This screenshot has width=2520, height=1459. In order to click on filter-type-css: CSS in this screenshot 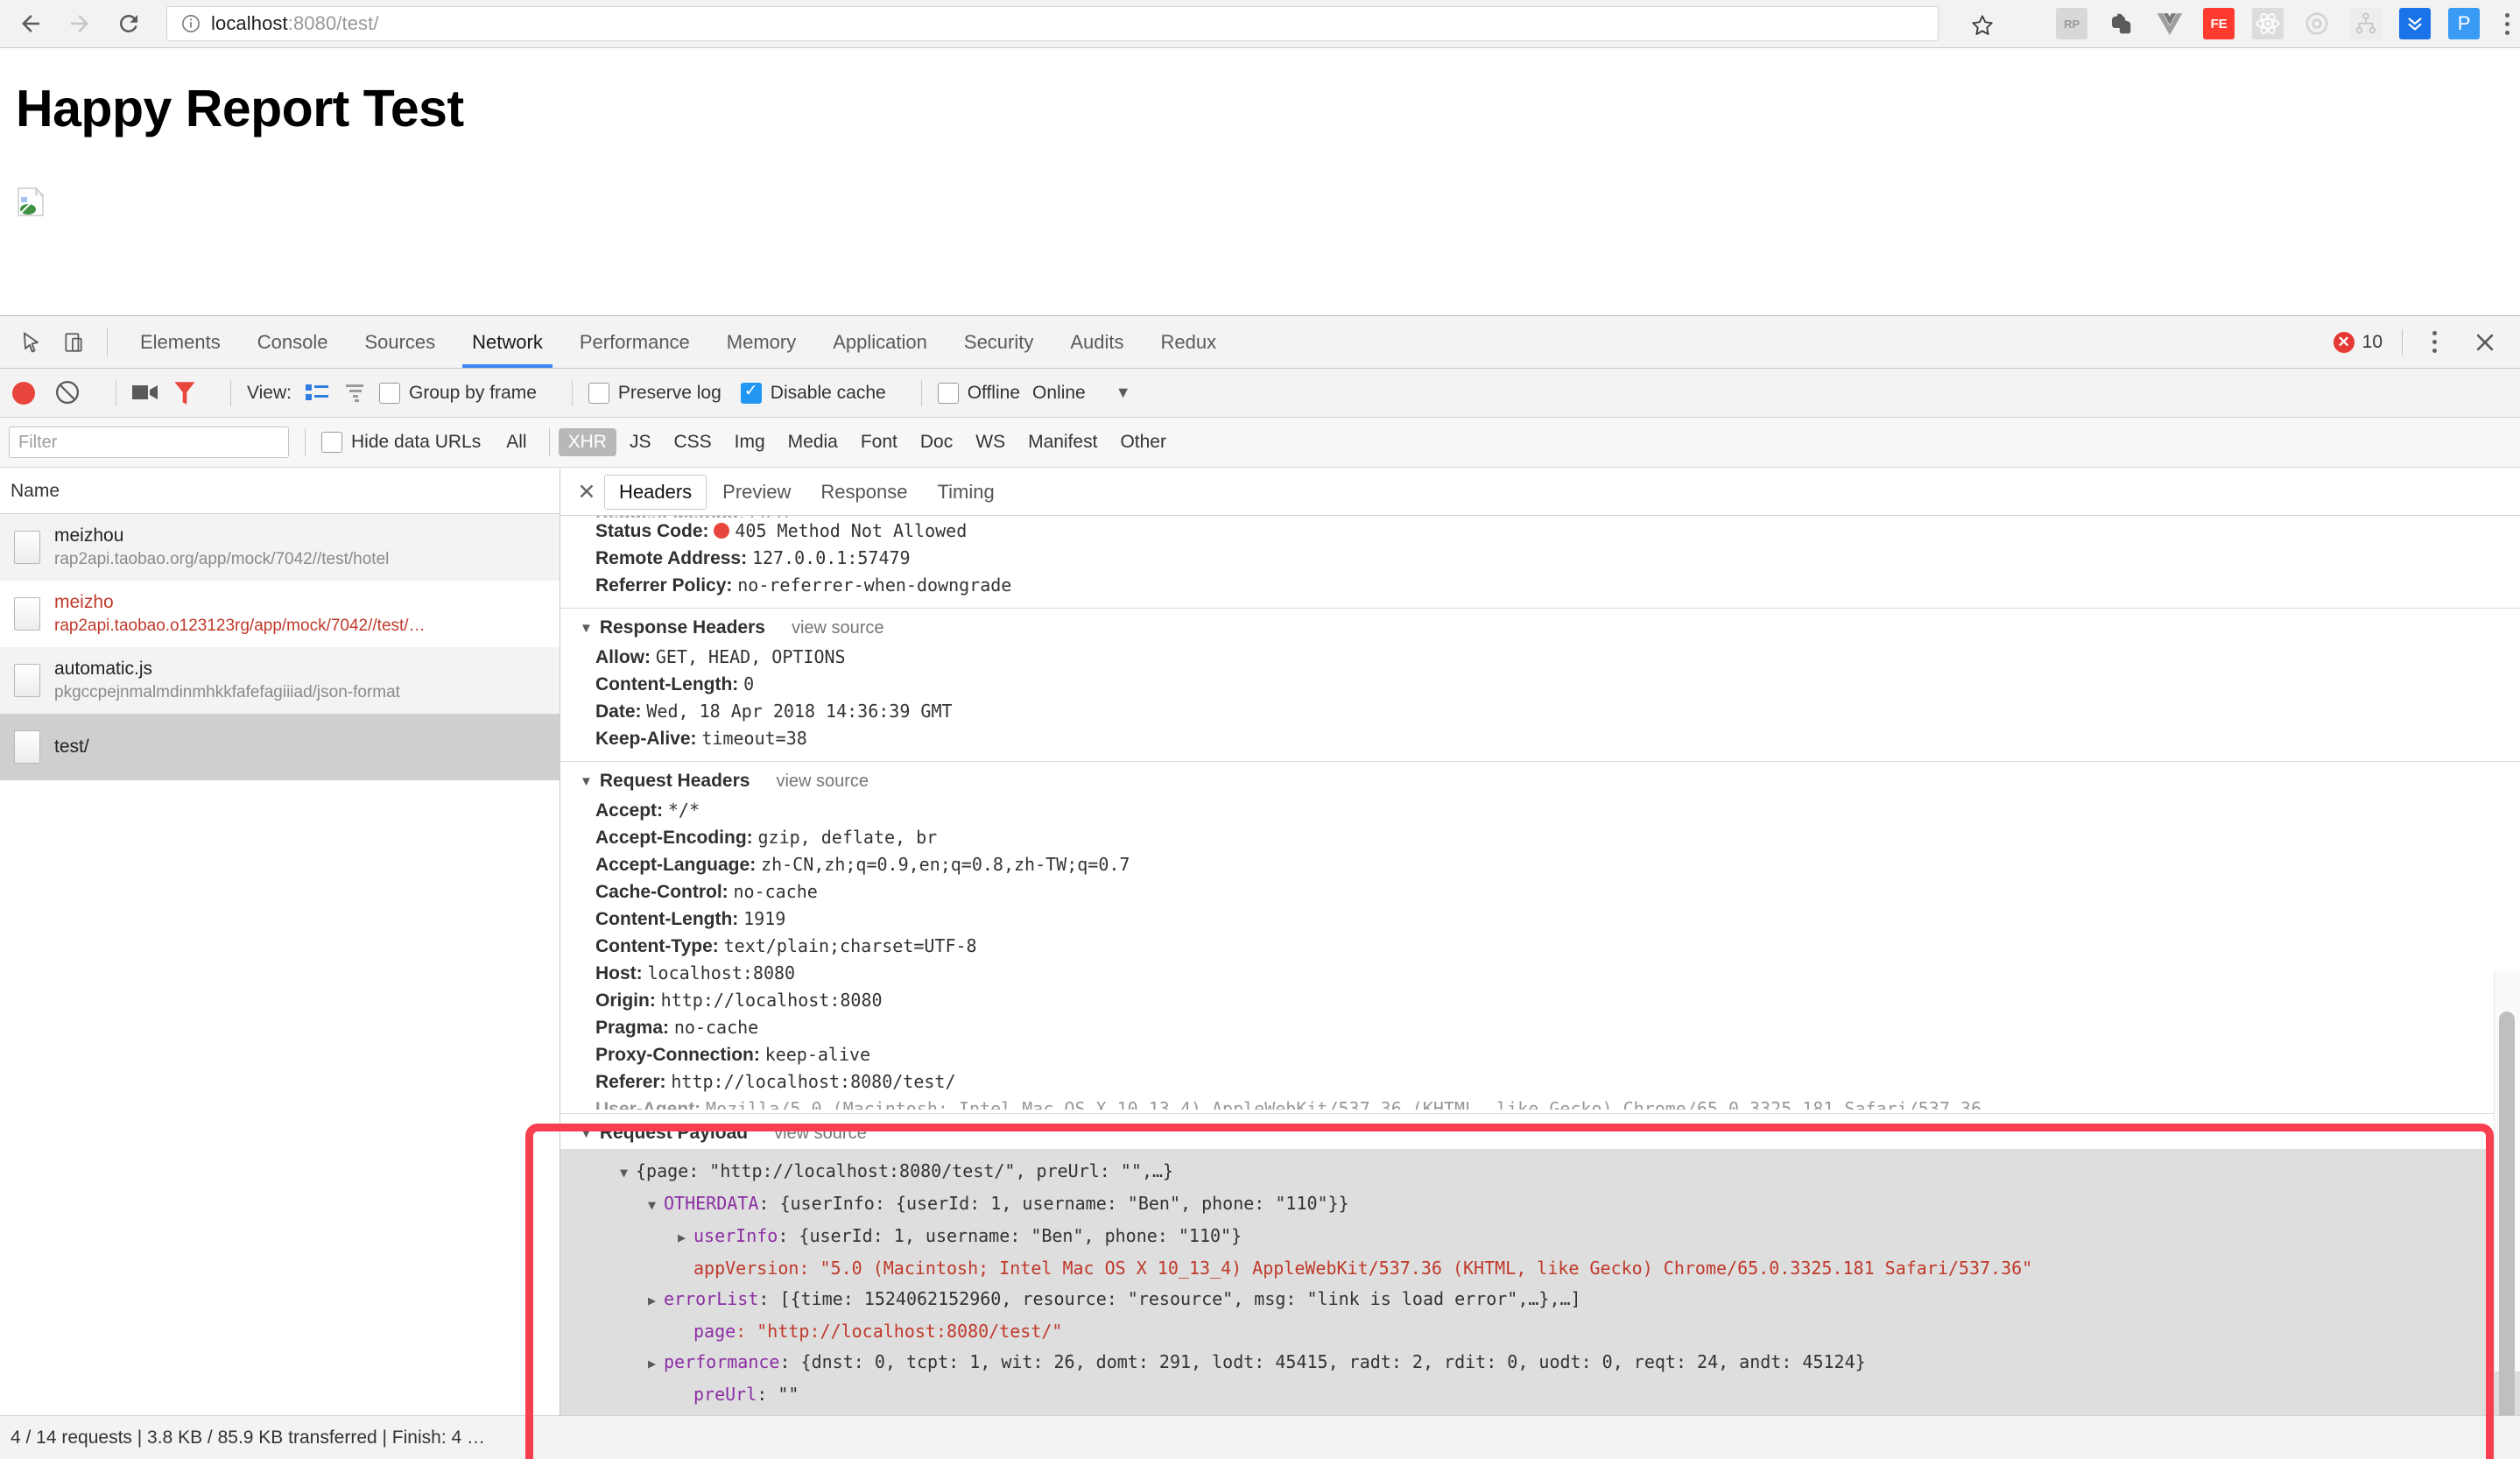, I will do `click(692, 442)`.